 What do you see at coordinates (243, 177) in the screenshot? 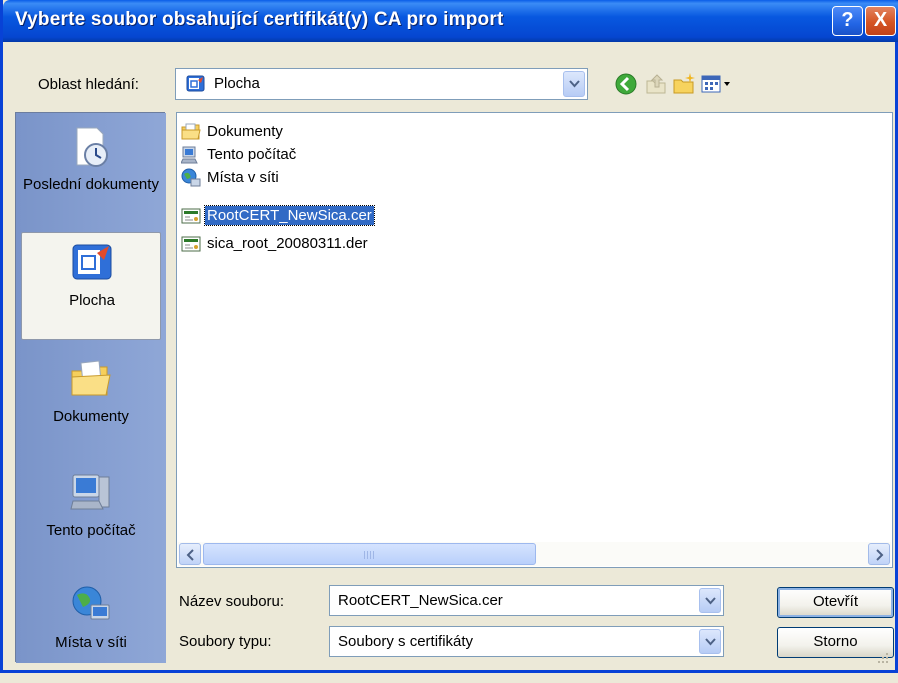
I see `file-name: Místa v síti` at bounding box center [243, 177].